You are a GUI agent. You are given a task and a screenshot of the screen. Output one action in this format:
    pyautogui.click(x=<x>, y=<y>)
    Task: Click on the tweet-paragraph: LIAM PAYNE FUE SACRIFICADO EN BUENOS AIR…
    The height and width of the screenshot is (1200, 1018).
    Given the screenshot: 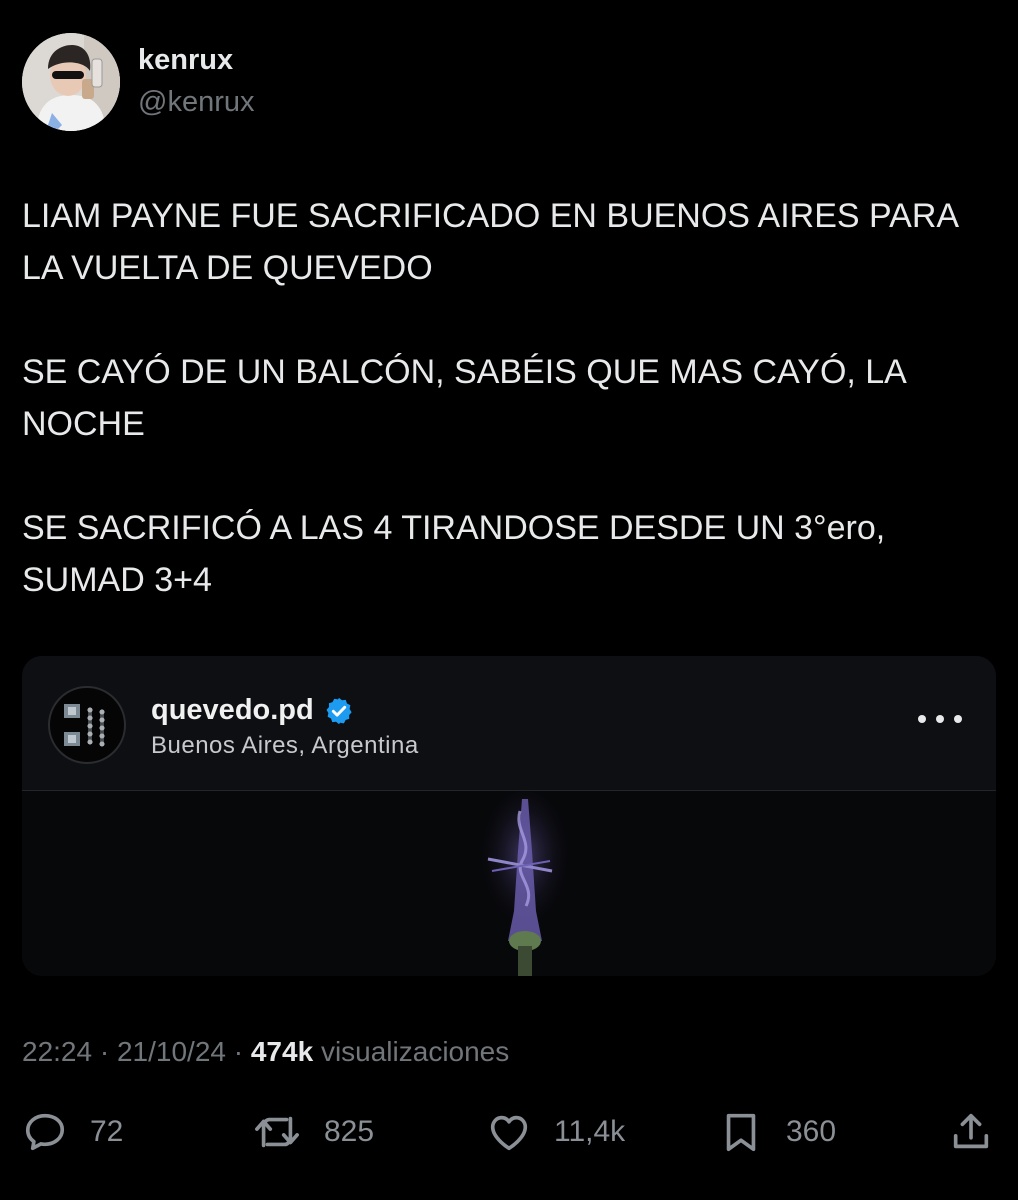 What is the action you would take?
    pyautogui.click(x=490, y=242)
    